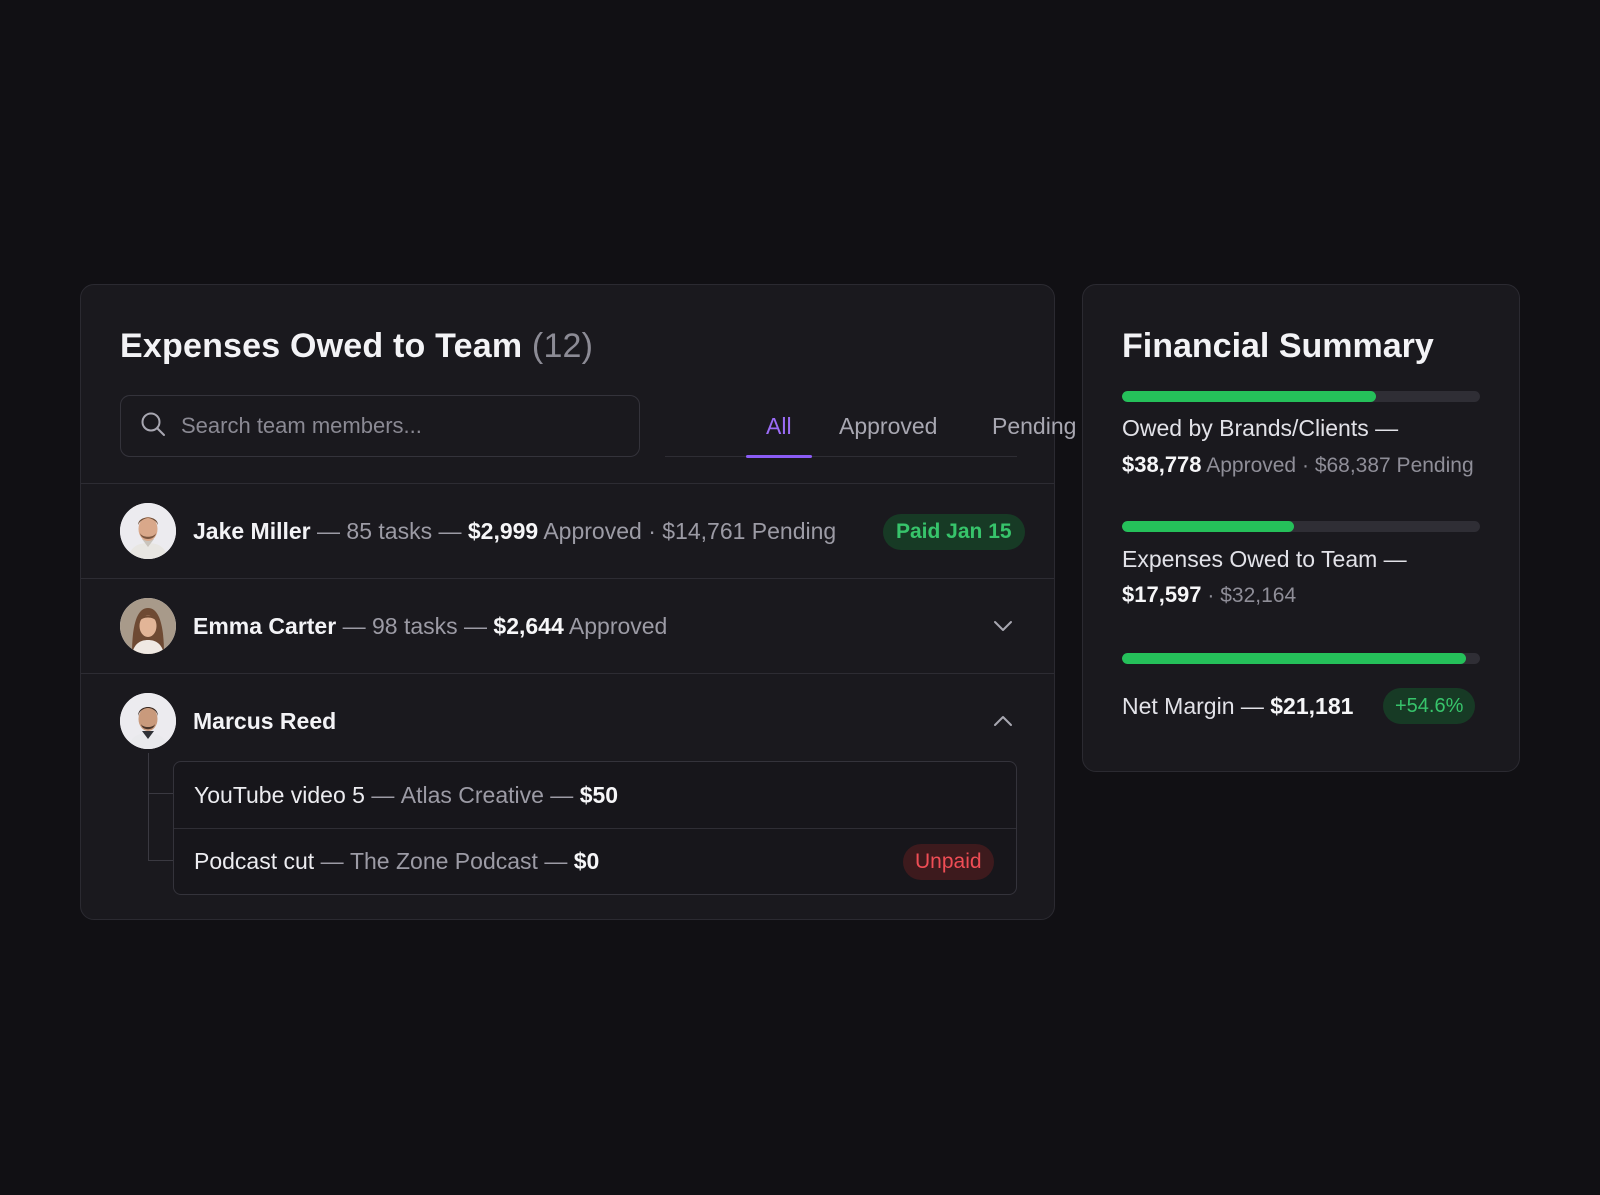 Image resolution: width=1600 pixels, height=1195 pixels. What do you see at coordinates (948, 862) in the screenshot?
I see `status-badge-unpaid: Unpaid` at bounding box center [948, 862].